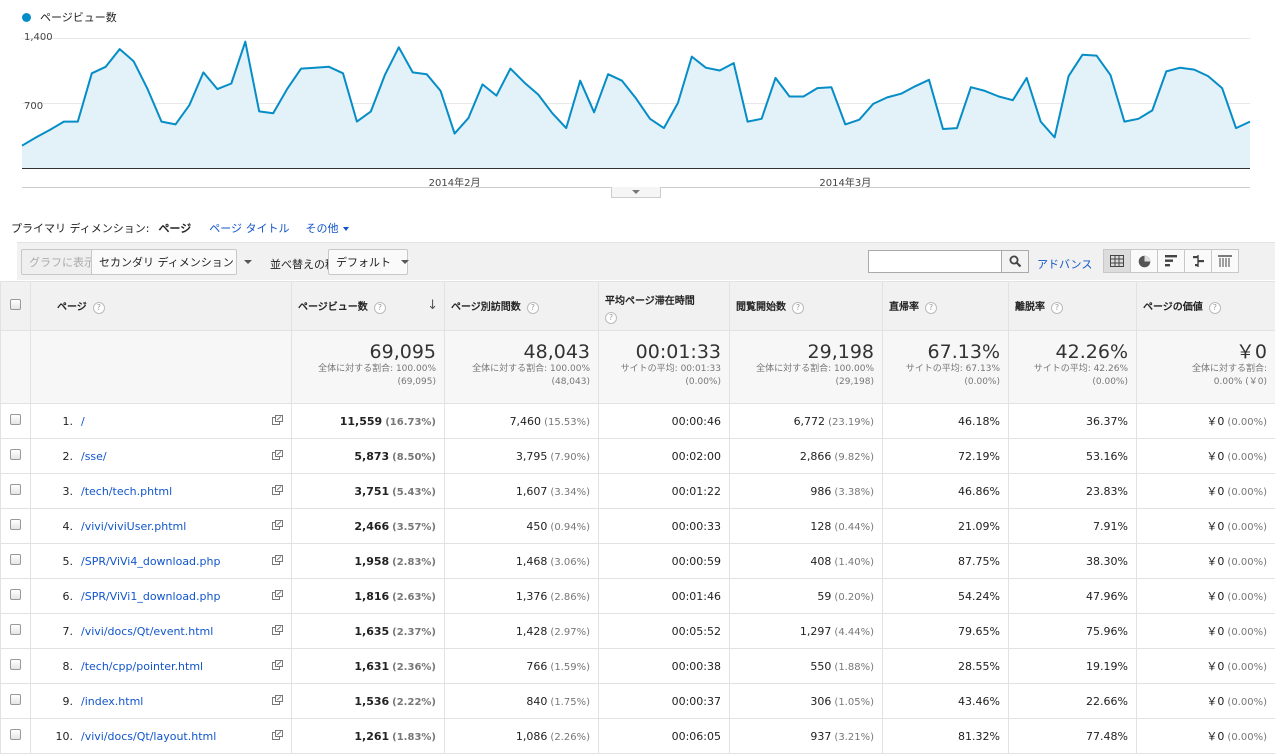  What do you see at coordinates (368, 306) in the screenshot?
I see `header-pageviews: ページビュー数? ↓` at bounding box center [368, 306].